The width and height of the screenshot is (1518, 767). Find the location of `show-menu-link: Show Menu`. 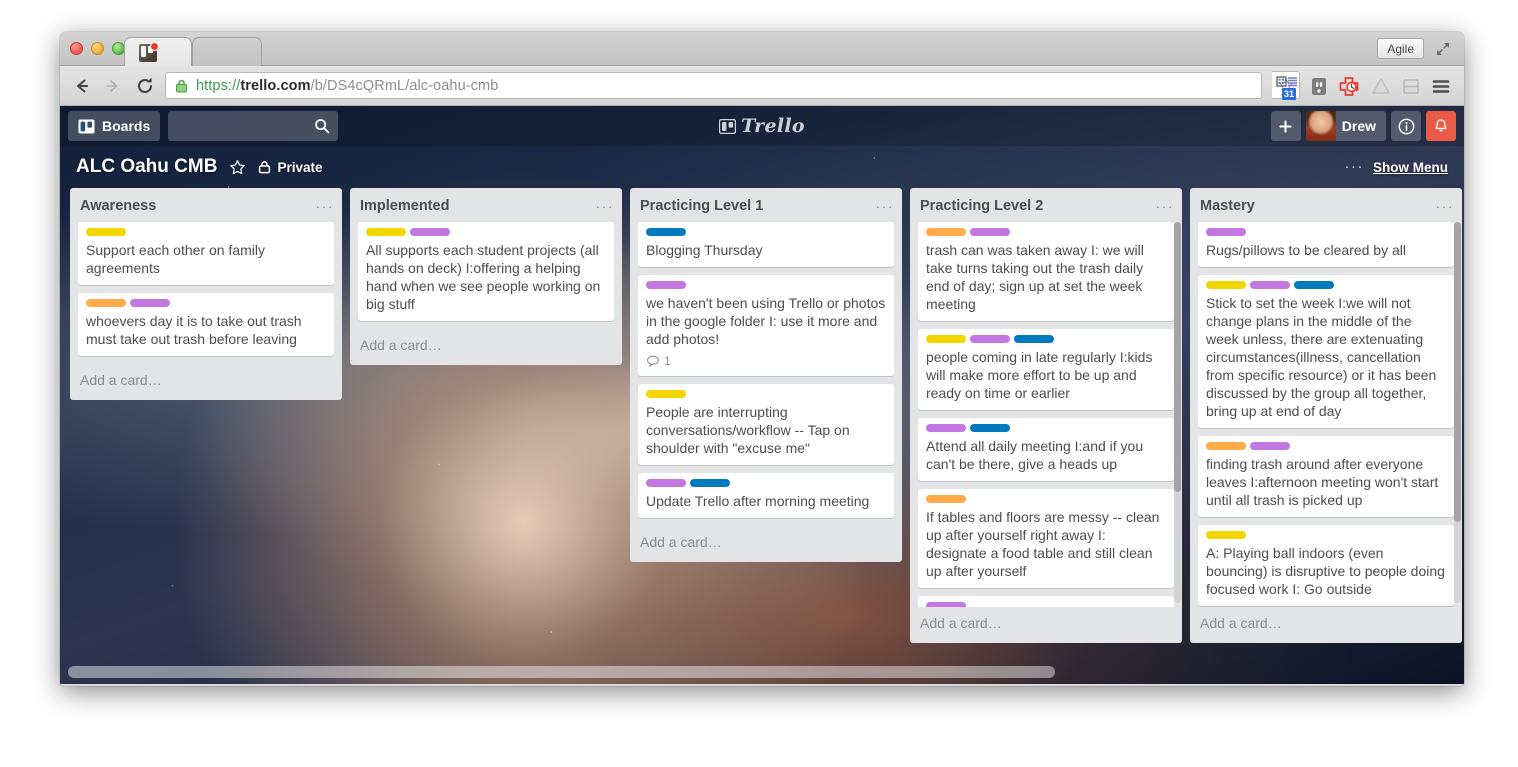

show-menu-link: Show Menu is located at coordinates (1410, 167).